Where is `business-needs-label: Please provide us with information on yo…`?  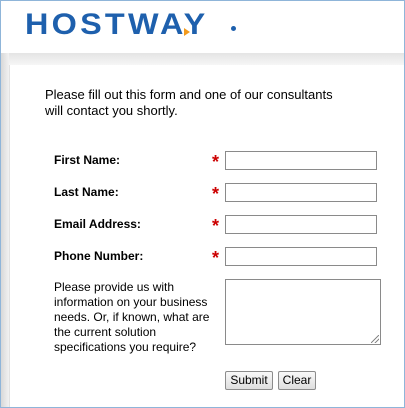
business-needs-label: Please provide us with information on yo… is located at coordinates (132, 317).